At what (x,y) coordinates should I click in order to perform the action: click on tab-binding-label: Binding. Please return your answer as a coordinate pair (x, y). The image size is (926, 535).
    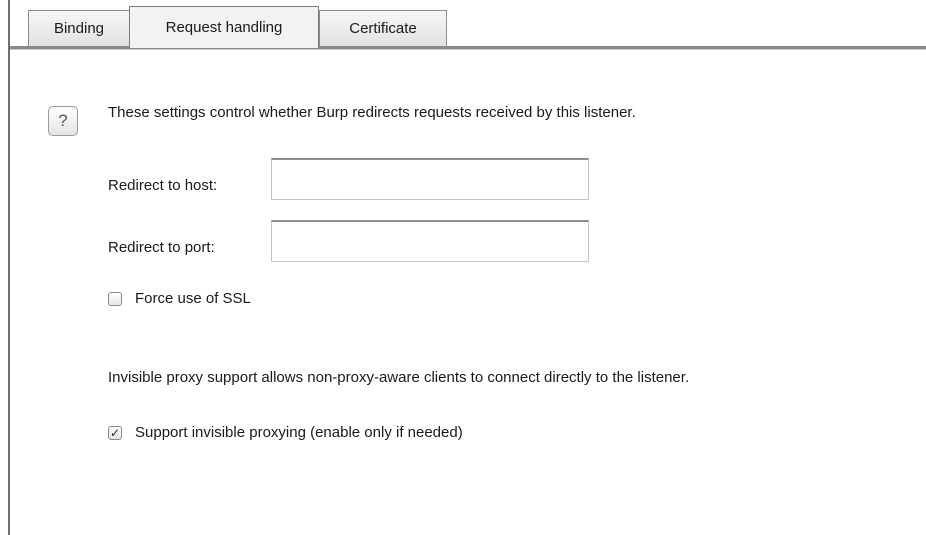
    Looking at the image, I should click on (79, 28).